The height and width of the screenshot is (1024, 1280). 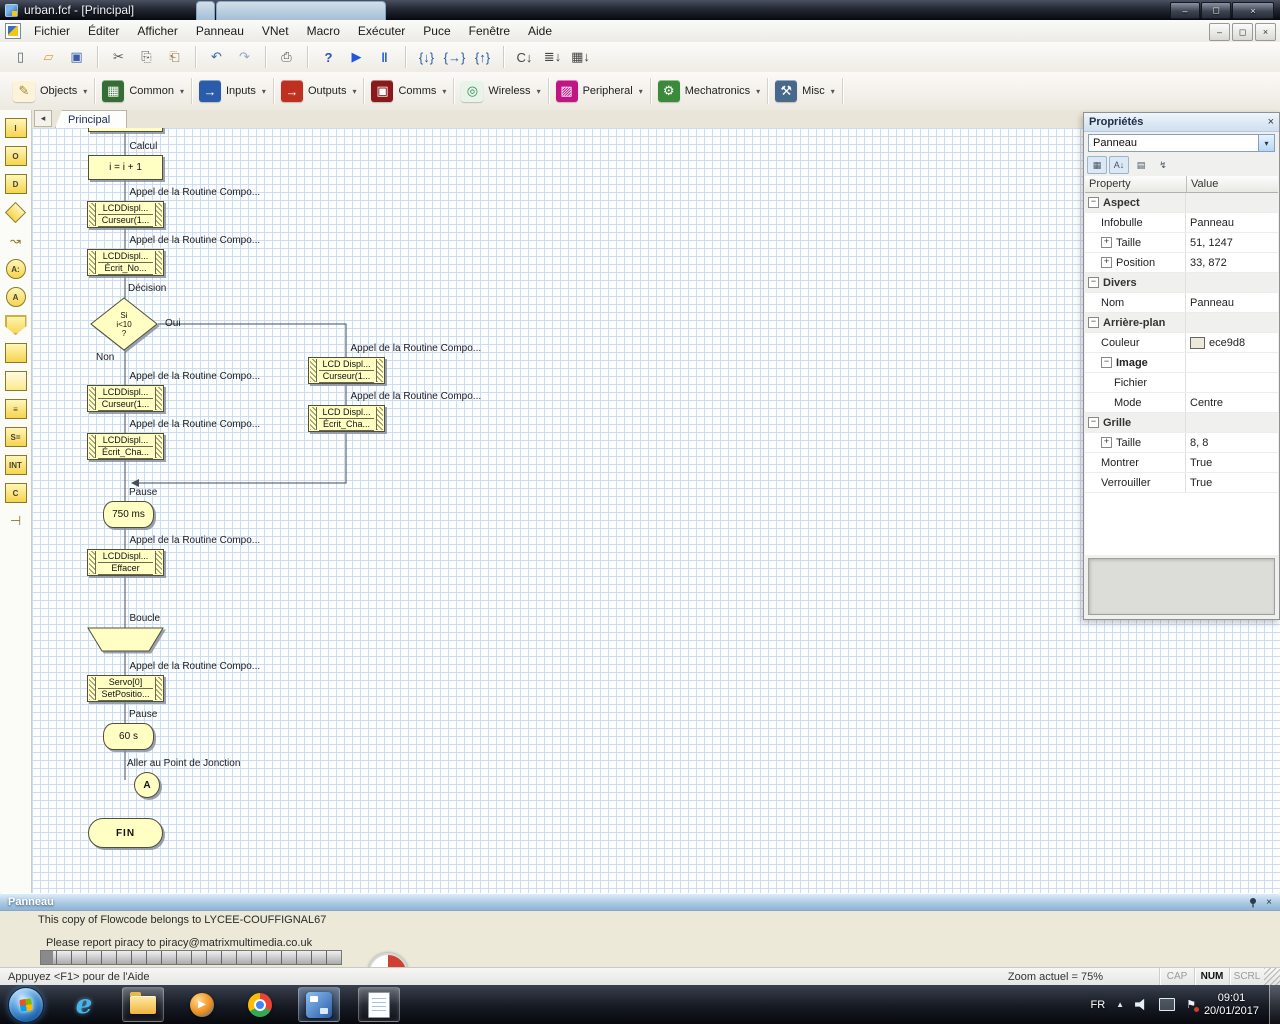 What do you see at coordinates (1181, 343) in the screenshot?
I see `property-row: Couleur ece9d8` at bounding box center [1181, 343].